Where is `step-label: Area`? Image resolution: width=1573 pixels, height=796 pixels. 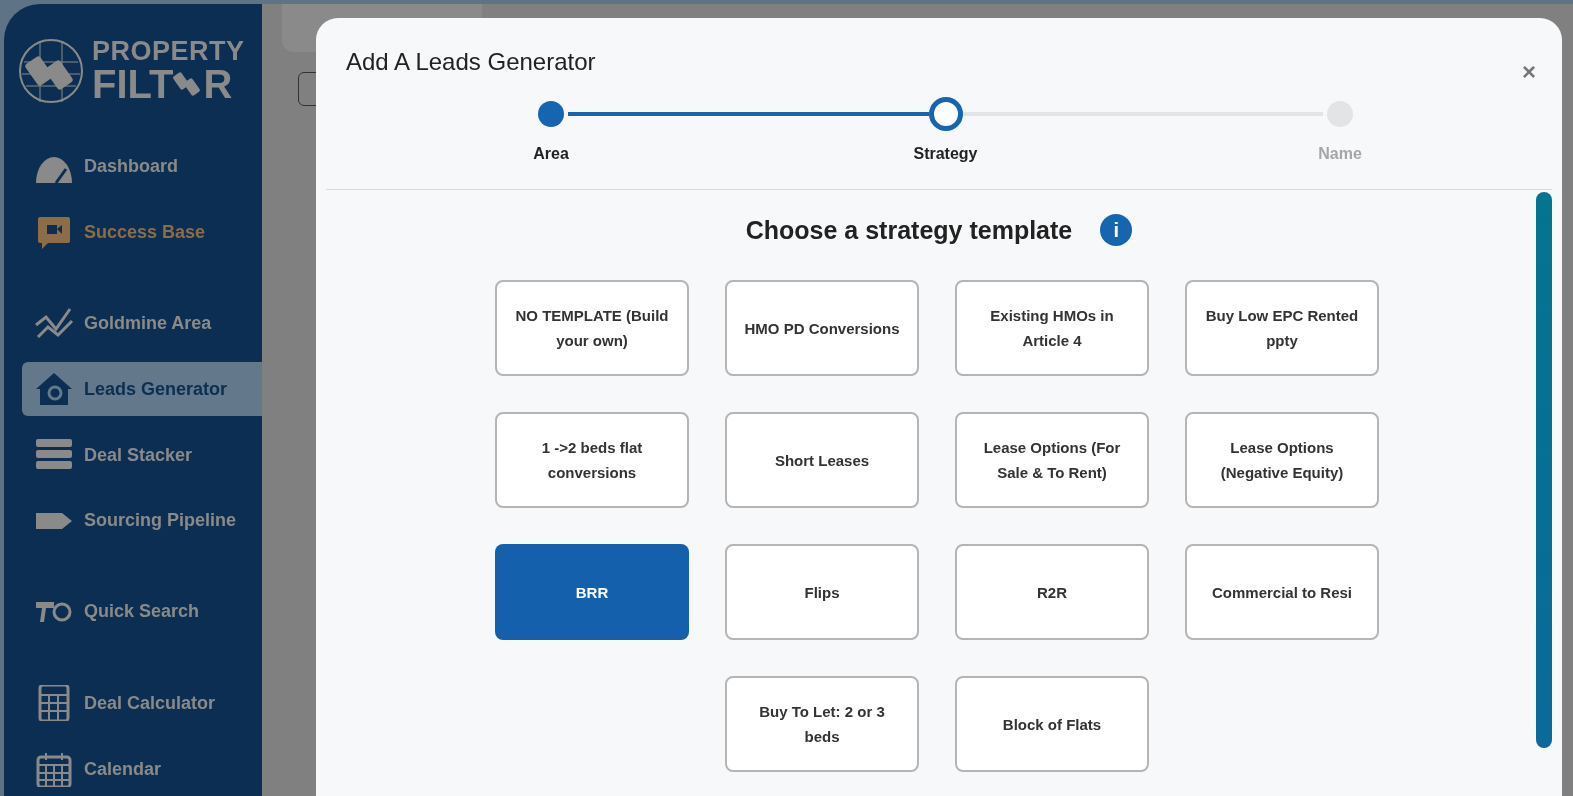
step-label: Area is located at coordinates (551, 154).